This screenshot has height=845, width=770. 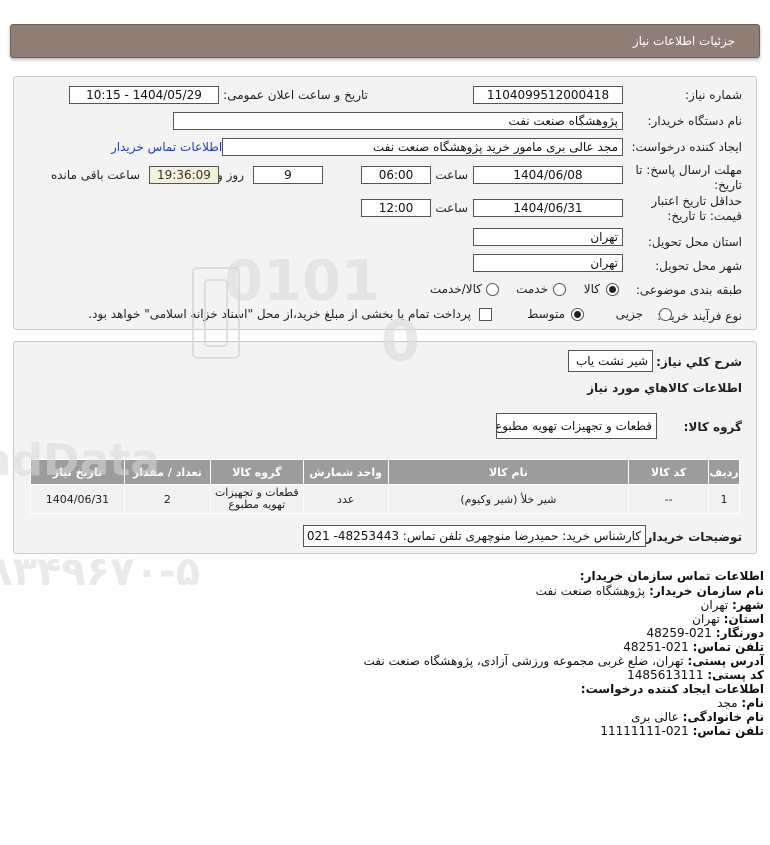 What do you see at coordinates (256, 472) in the screenshot?
I see `col-group: گروه کالا` at bounding box center [256, 472].